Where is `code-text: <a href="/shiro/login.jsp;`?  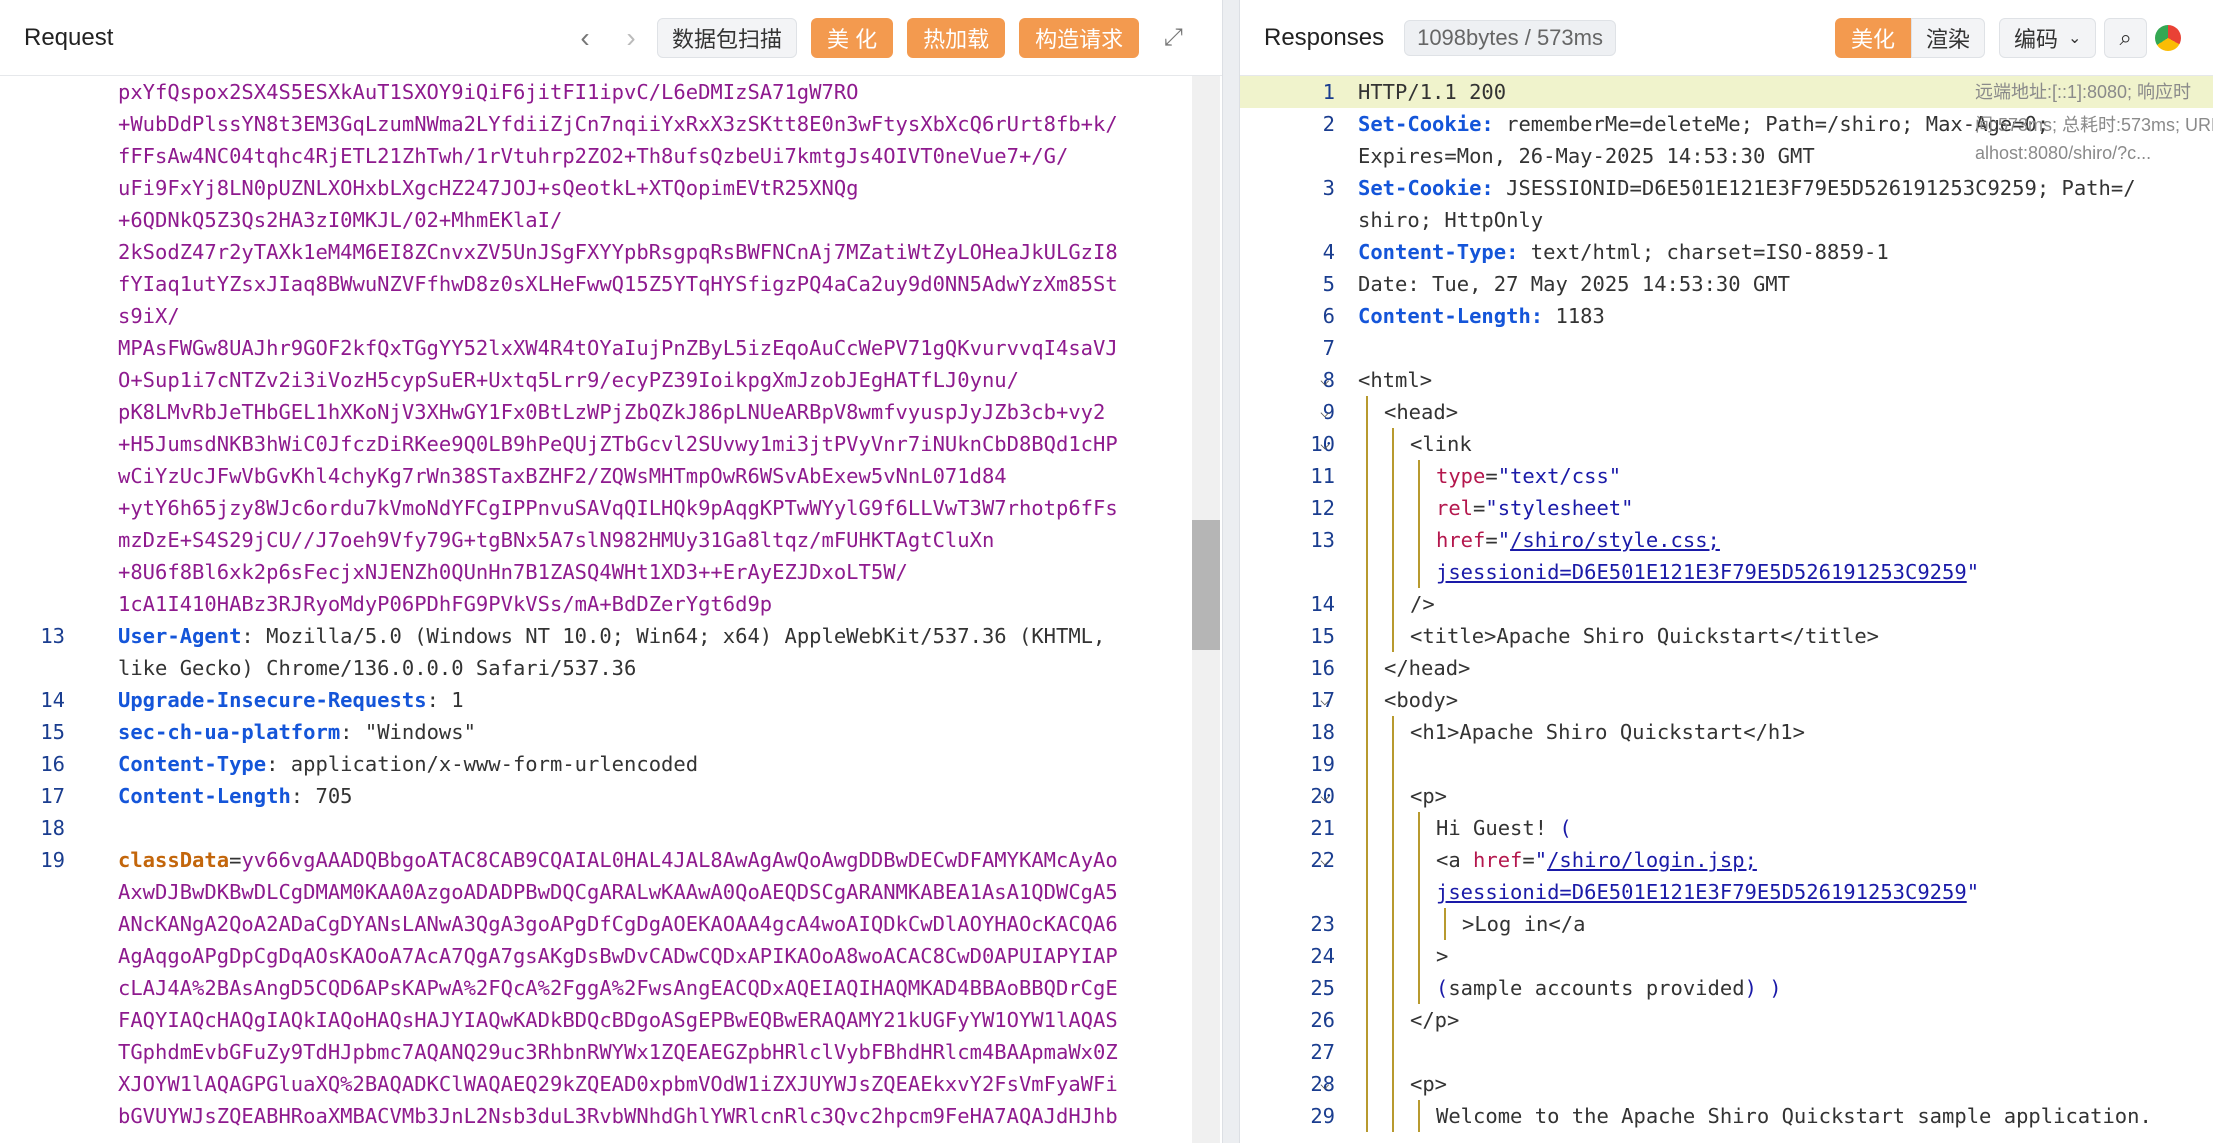
code-text: <a href="/shiro/login.jsp; is located at coordinates (1596, 860).